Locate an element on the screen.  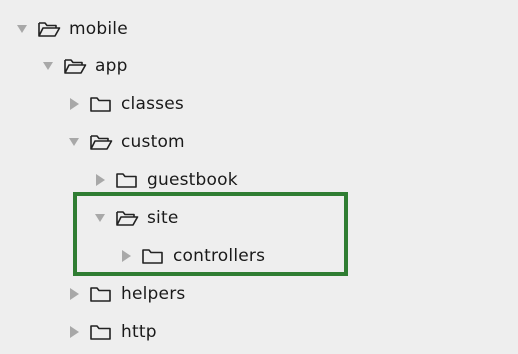
tree-item-guestbook: guestbook is located at coordinates (166, 180).